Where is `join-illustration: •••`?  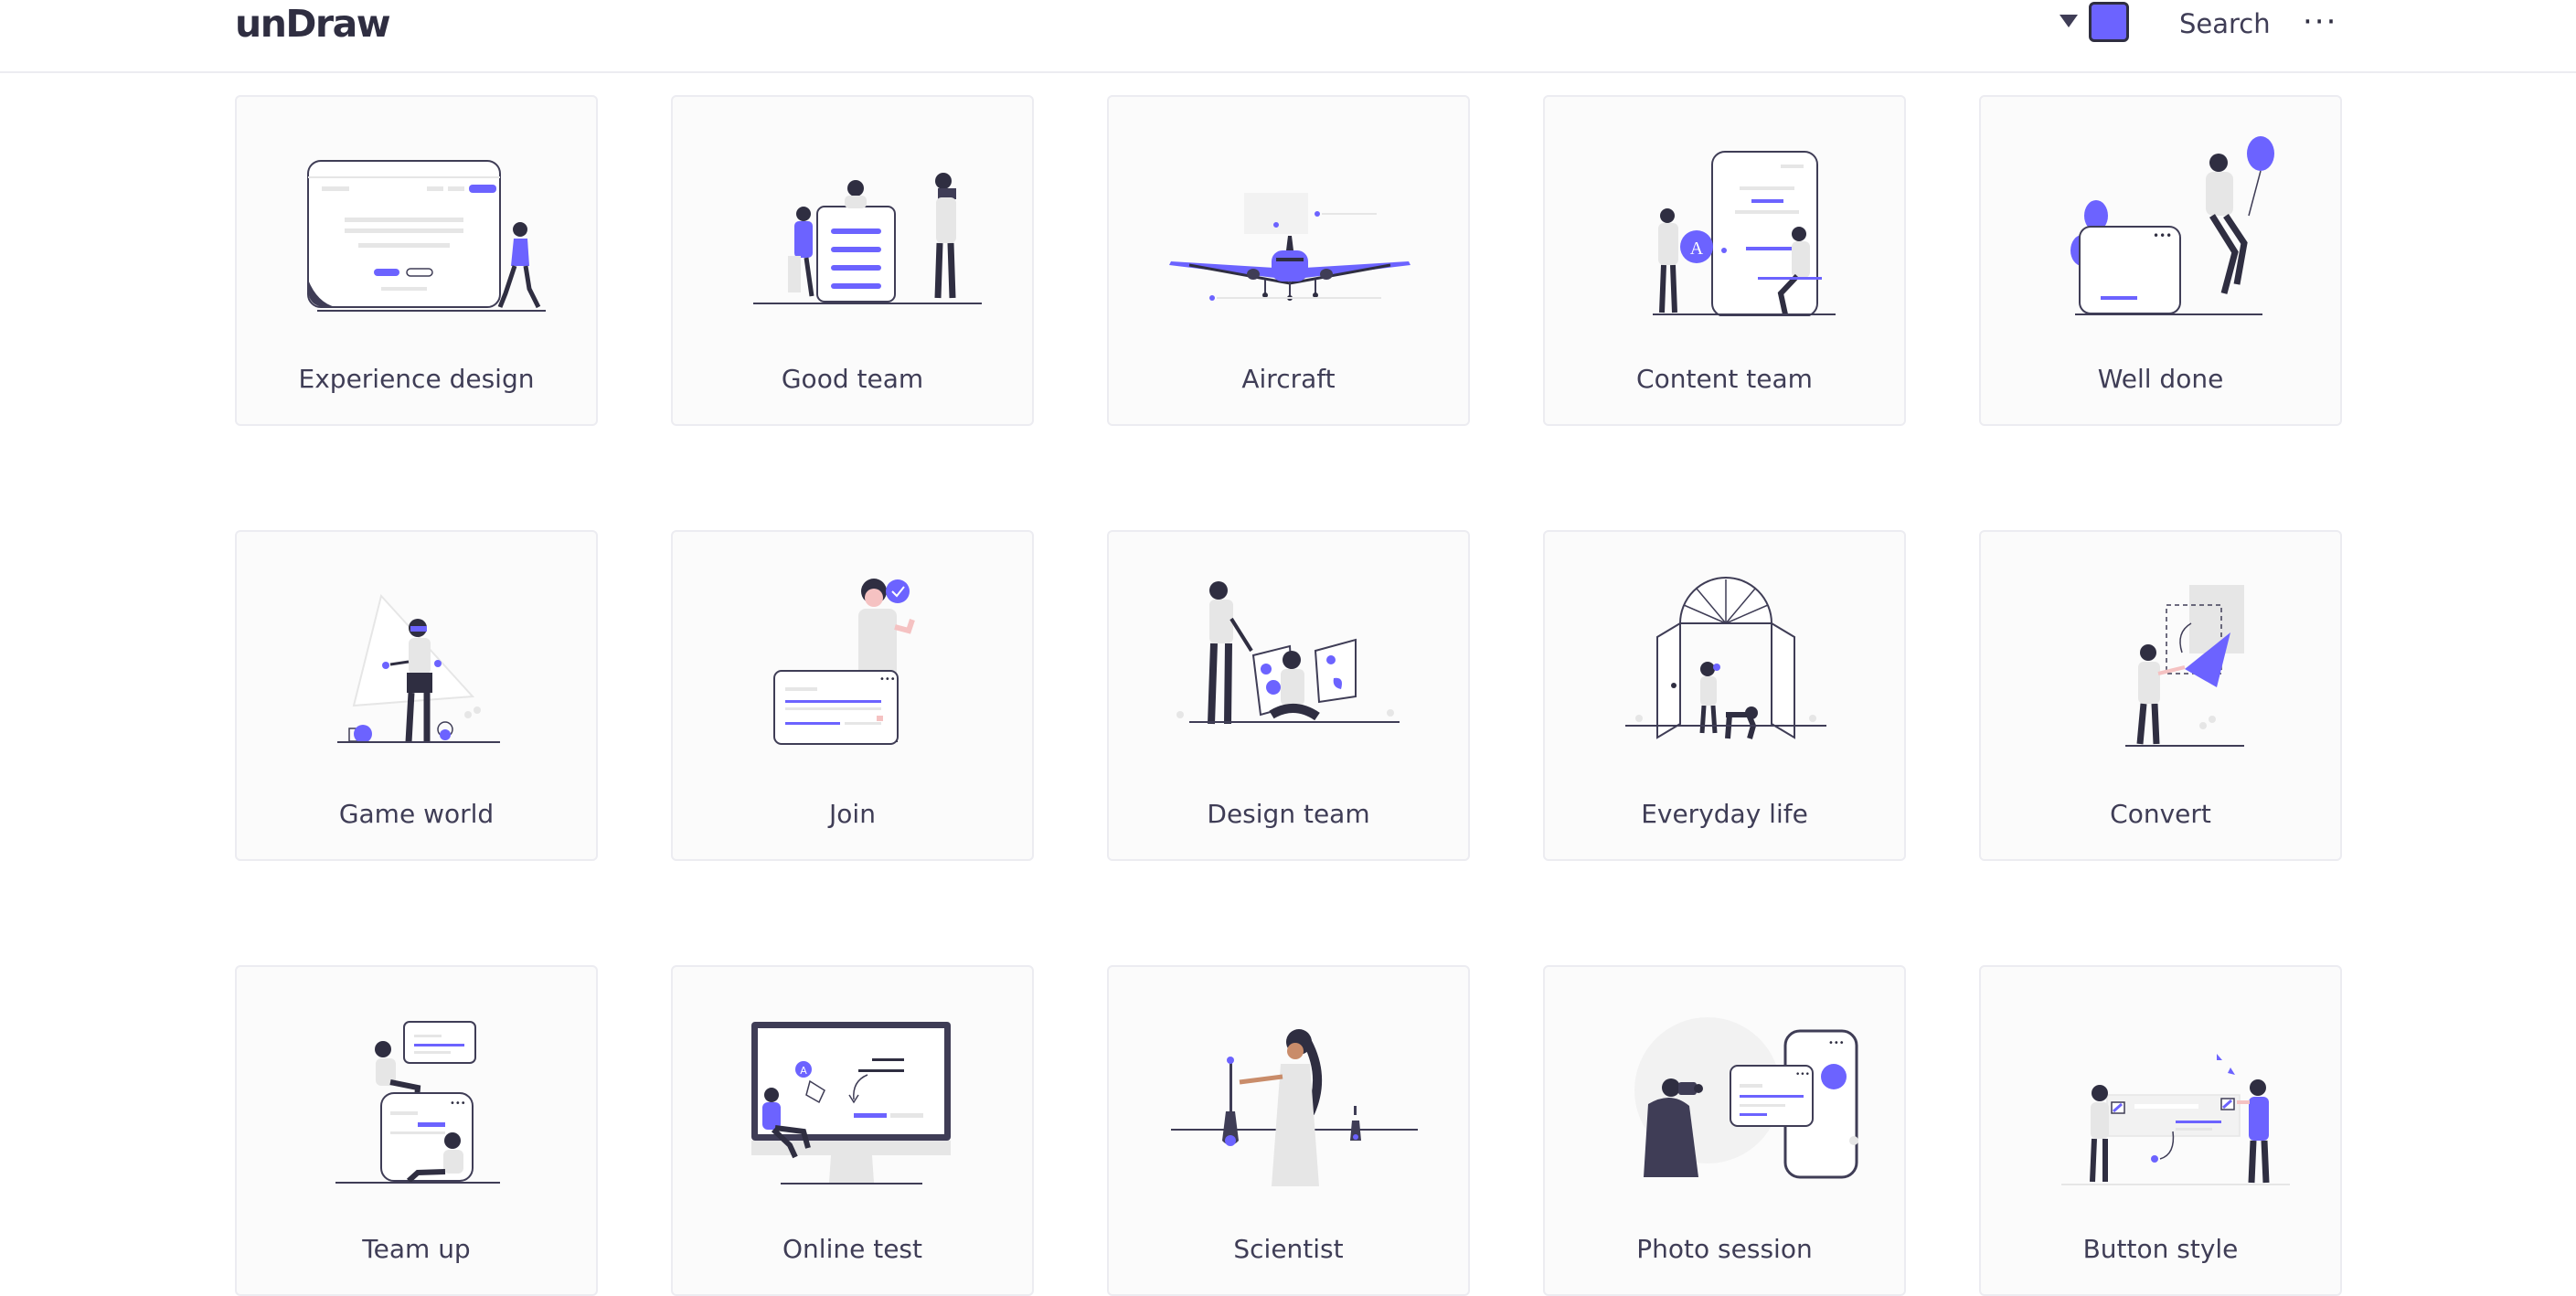 join-illustration: ••• is located at coordinates (844, 662).